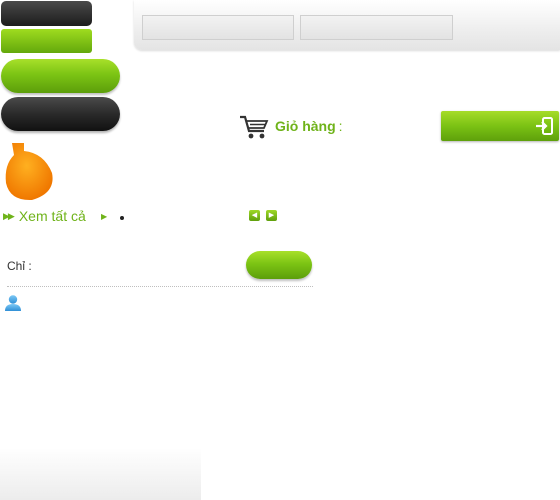 The width and height of the screenshot is (560, 500). Describe the element at coordinates (254, 127) in the screenshot. I see `shopping-cart-icon` at that location.